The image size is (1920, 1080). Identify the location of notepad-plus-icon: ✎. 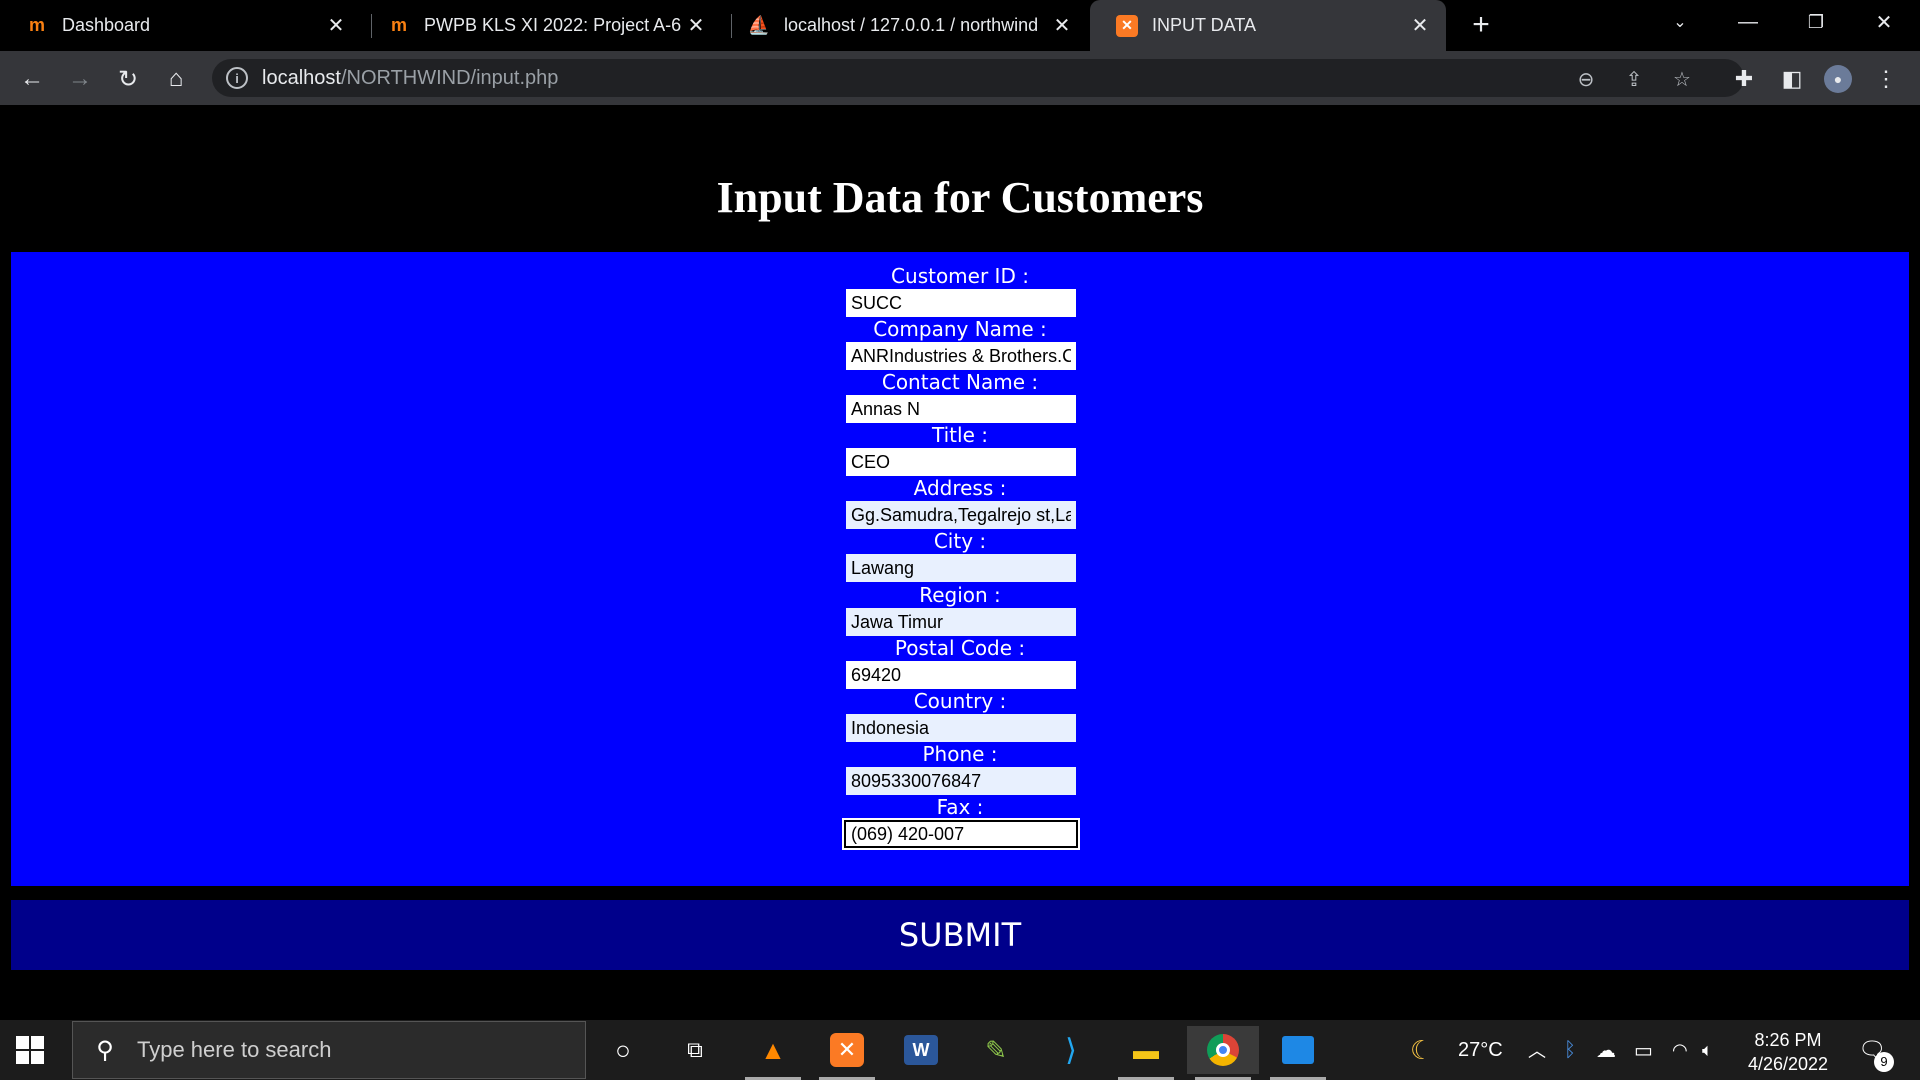
(996, 1050).